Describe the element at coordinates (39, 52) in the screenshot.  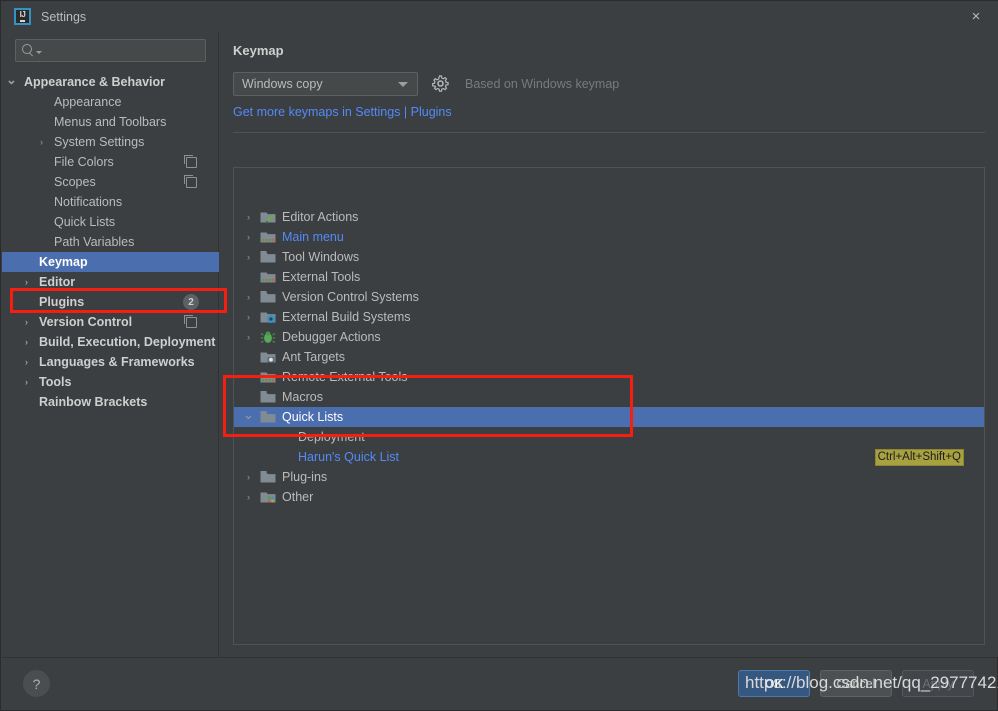
I see `chevron-down-icon` at that location.